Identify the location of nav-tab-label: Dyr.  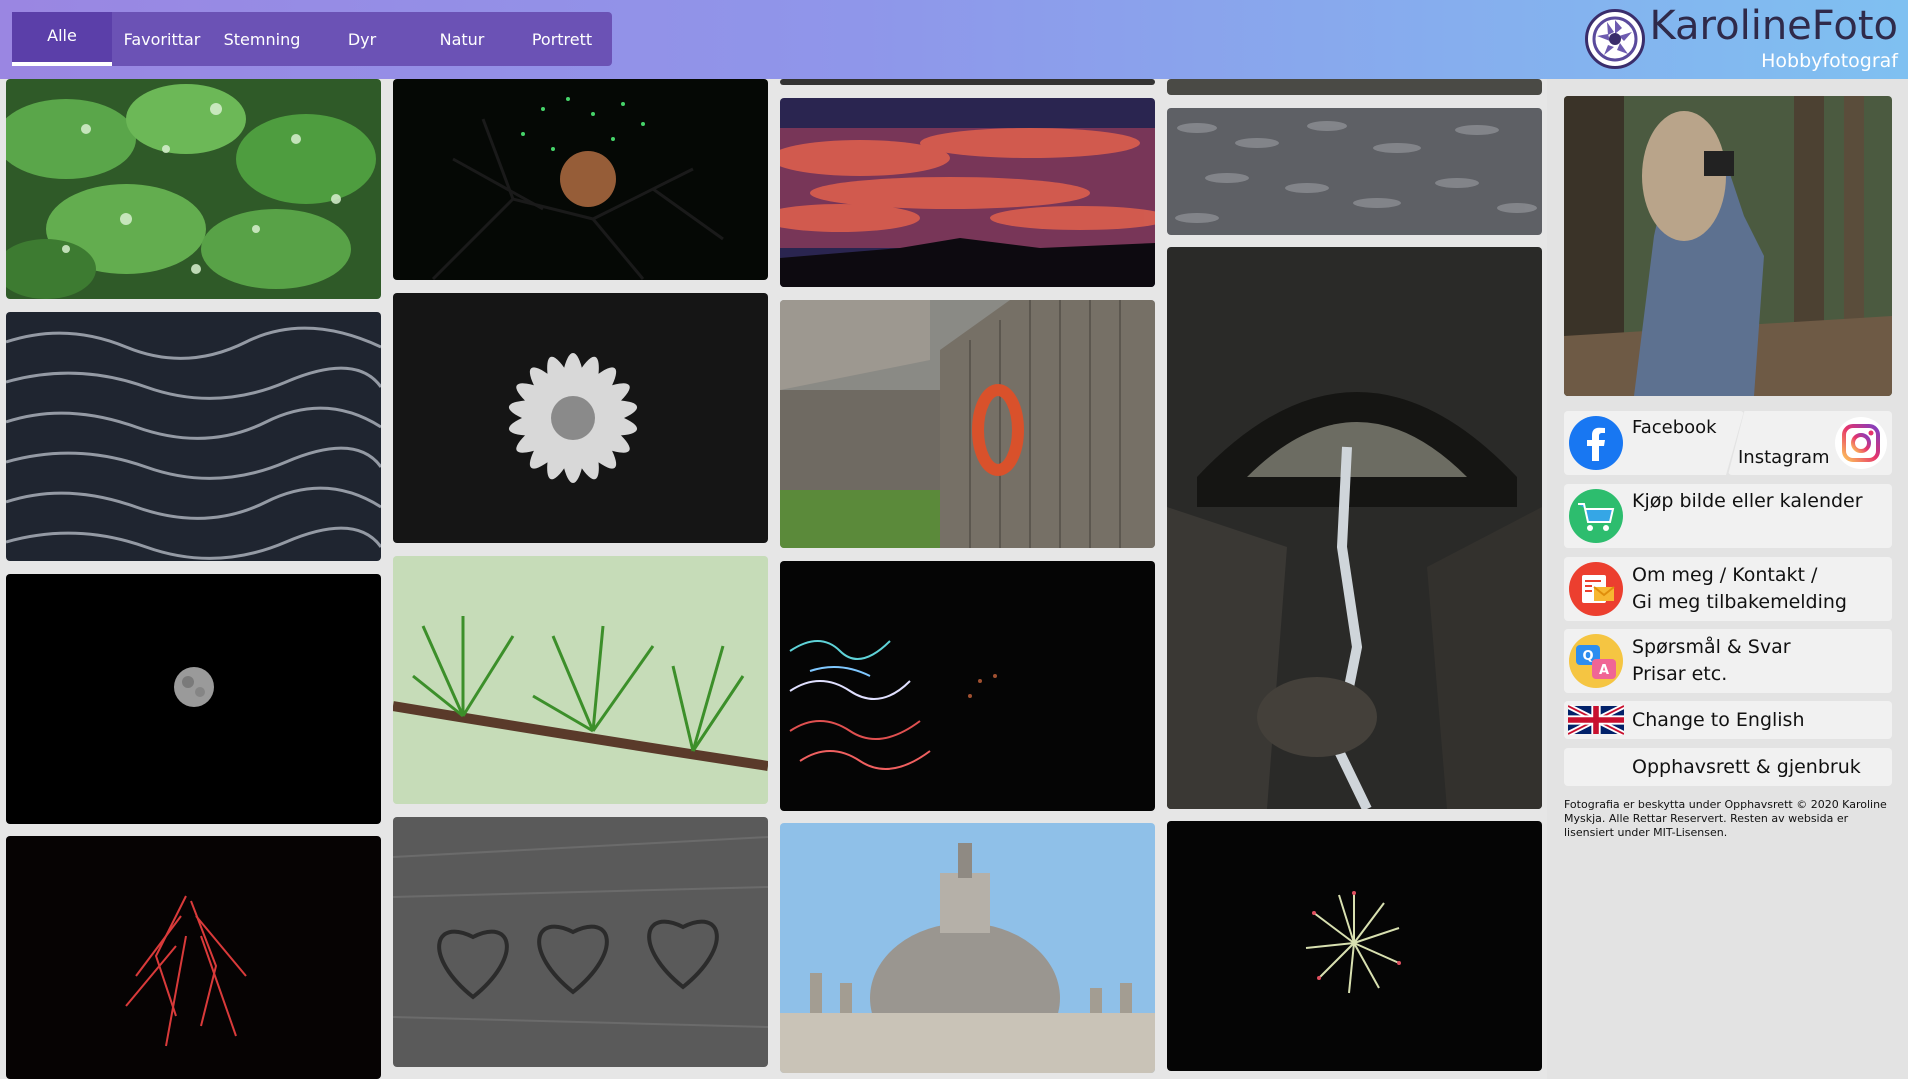
(362, 39).